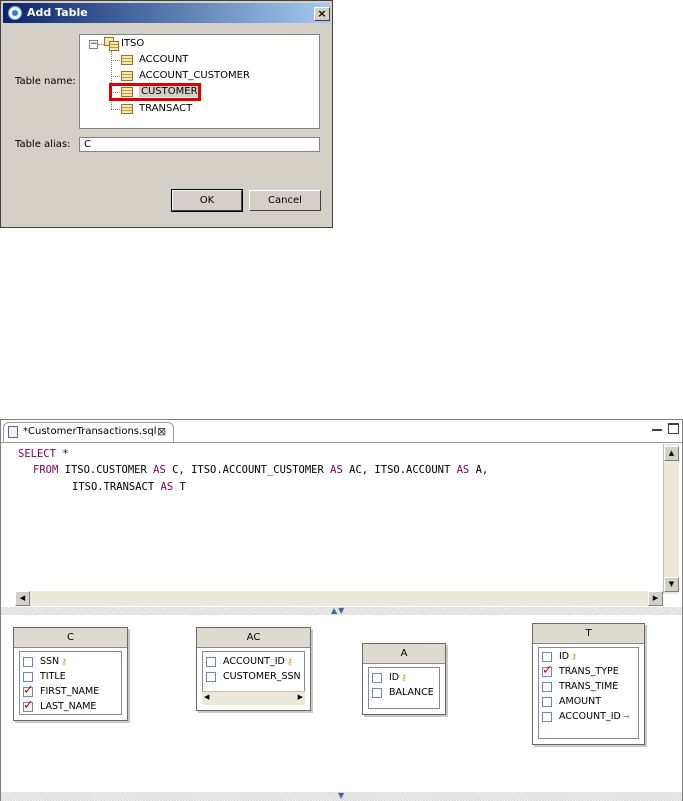 The image size is (683, 801). I want to click on minimize-icon, so click(657, 428).